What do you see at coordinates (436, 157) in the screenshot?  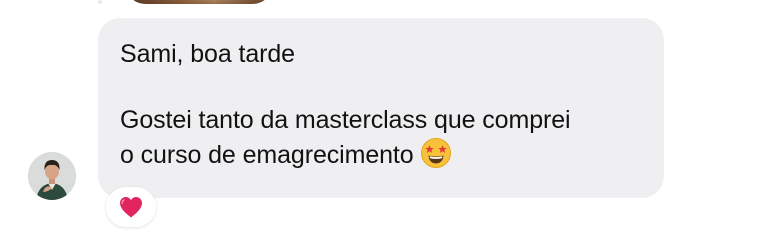 I see `star-struck-emoji-icon` at bounding box center [436, 157].